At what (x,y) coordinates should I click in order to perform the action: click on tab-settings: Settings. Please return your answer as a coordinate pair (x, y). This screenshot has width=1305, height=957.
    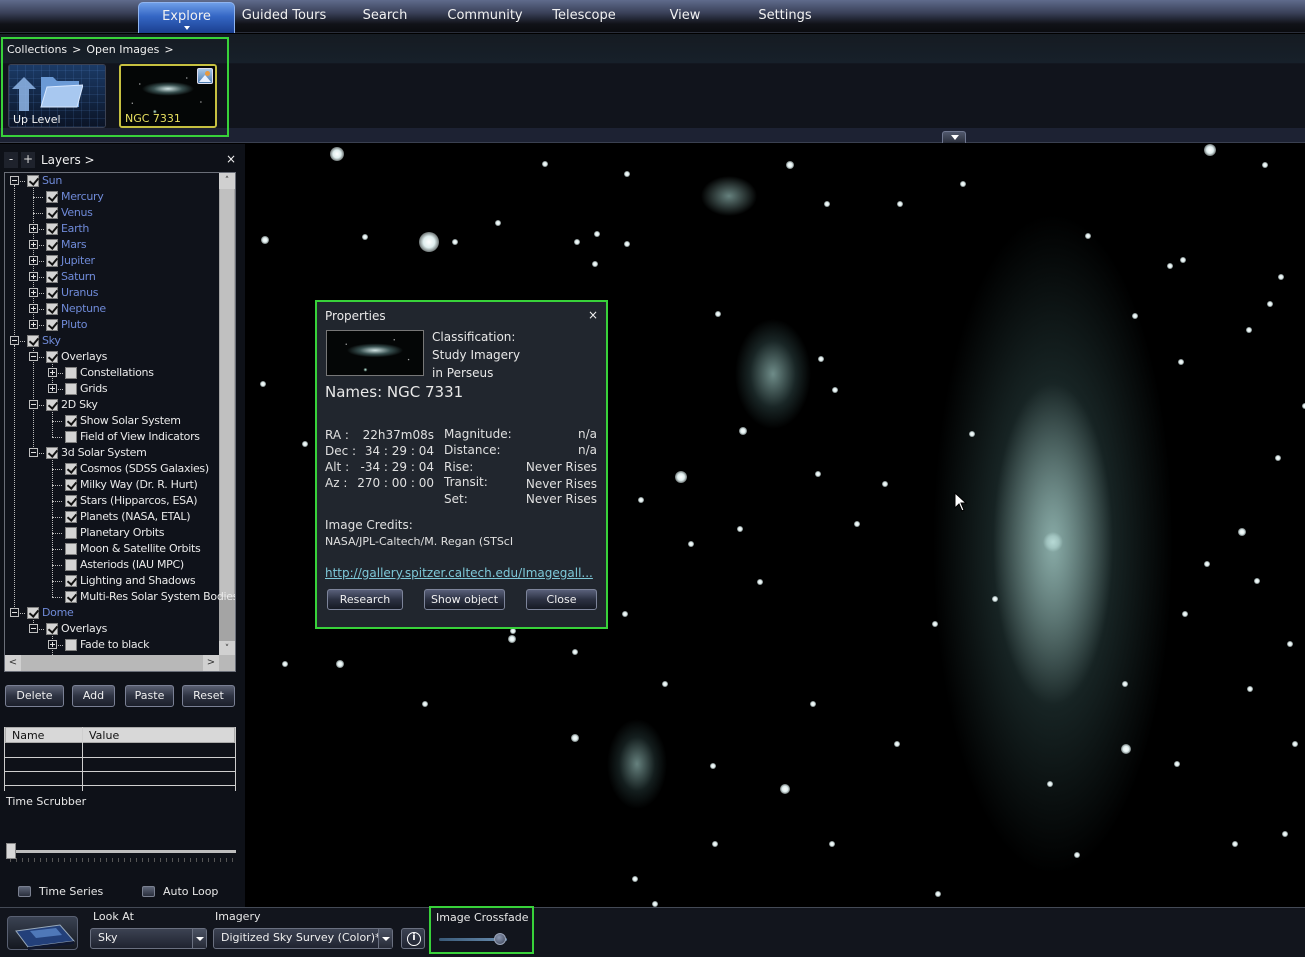
    Looking at the image, I should click on (785, 17).